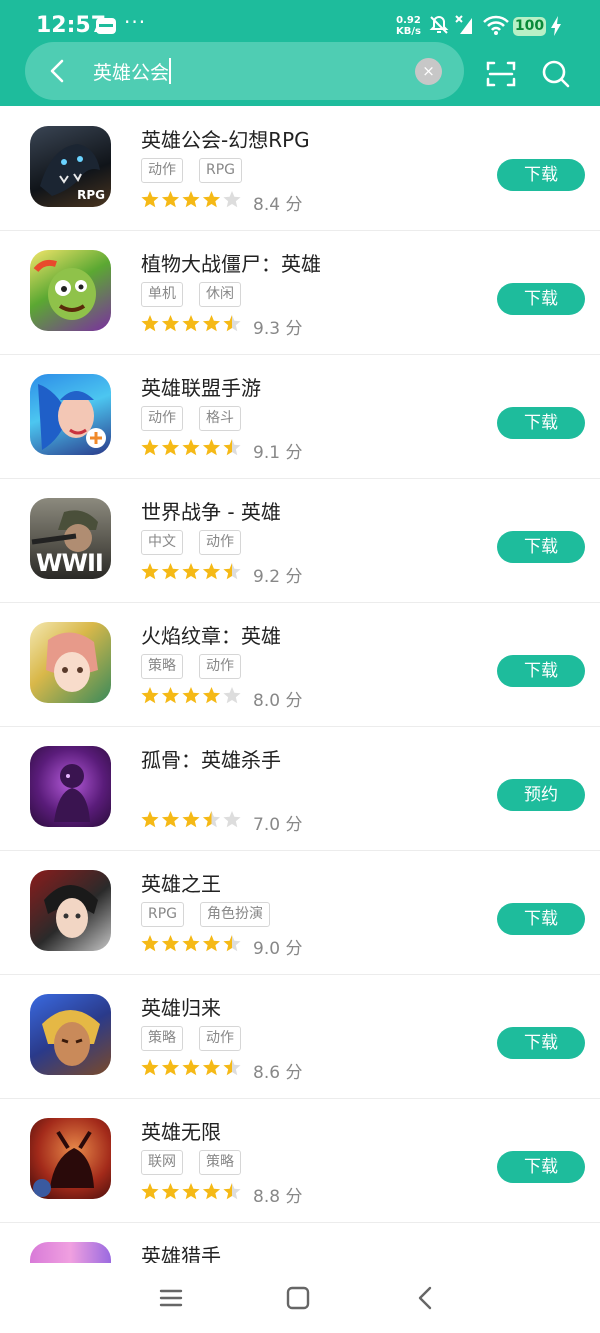 The height and width of the screenshot is (1333, 600). I want to click on dragon-art-icon, so click(63, 1163).